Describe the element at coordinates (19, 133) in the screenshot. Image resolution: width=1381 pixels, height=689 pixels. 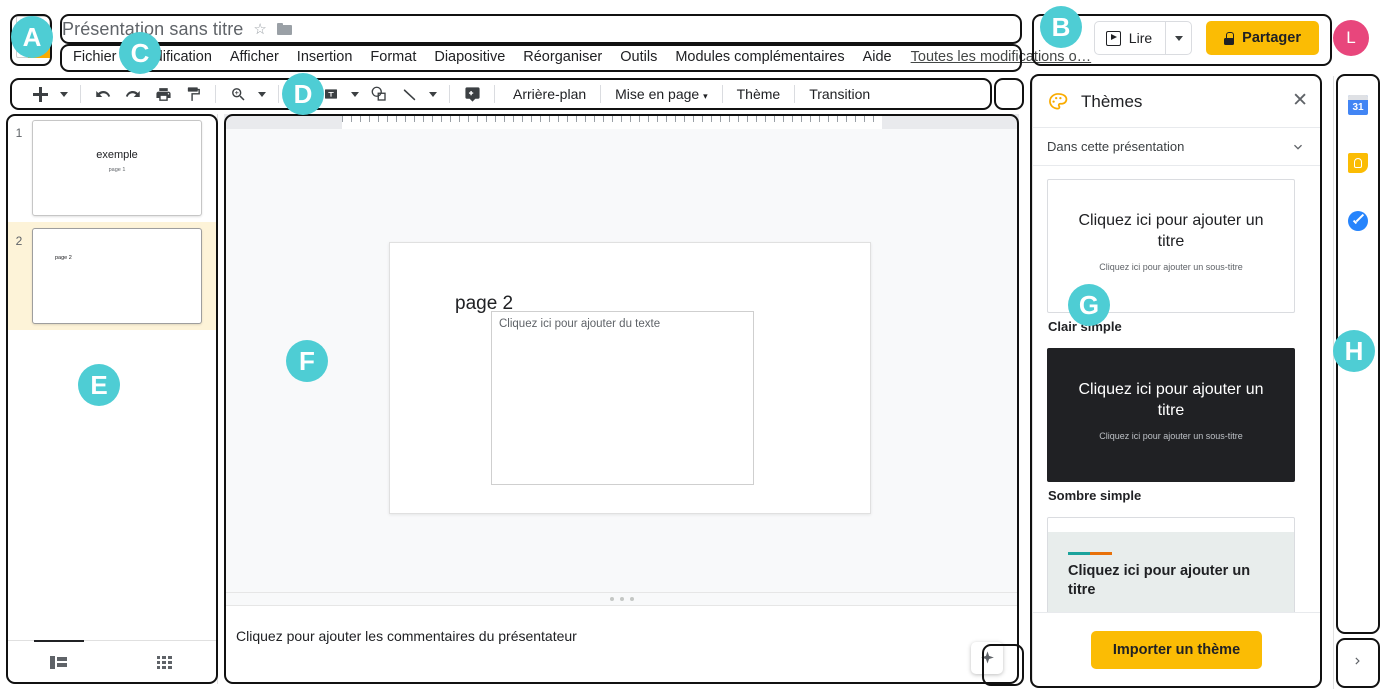
I see `slide-number: 1` at that location.